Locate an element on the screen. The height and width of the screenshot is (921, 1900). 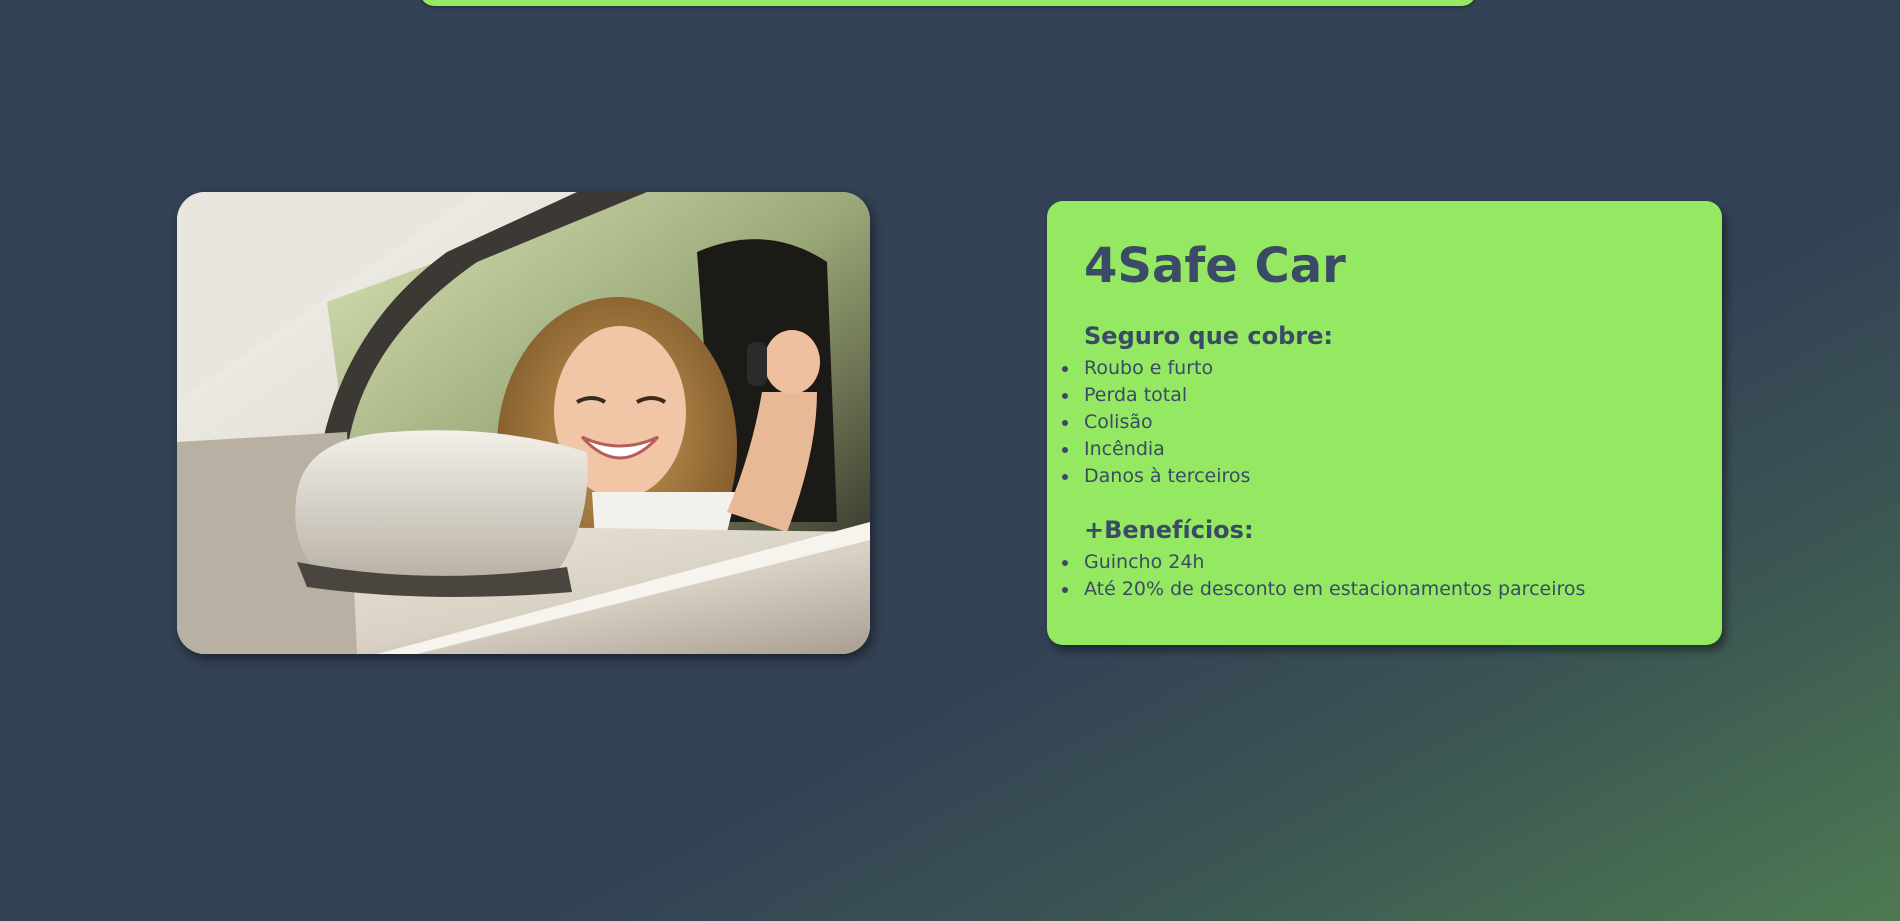
header-bar is located at coordinates (948, 3).